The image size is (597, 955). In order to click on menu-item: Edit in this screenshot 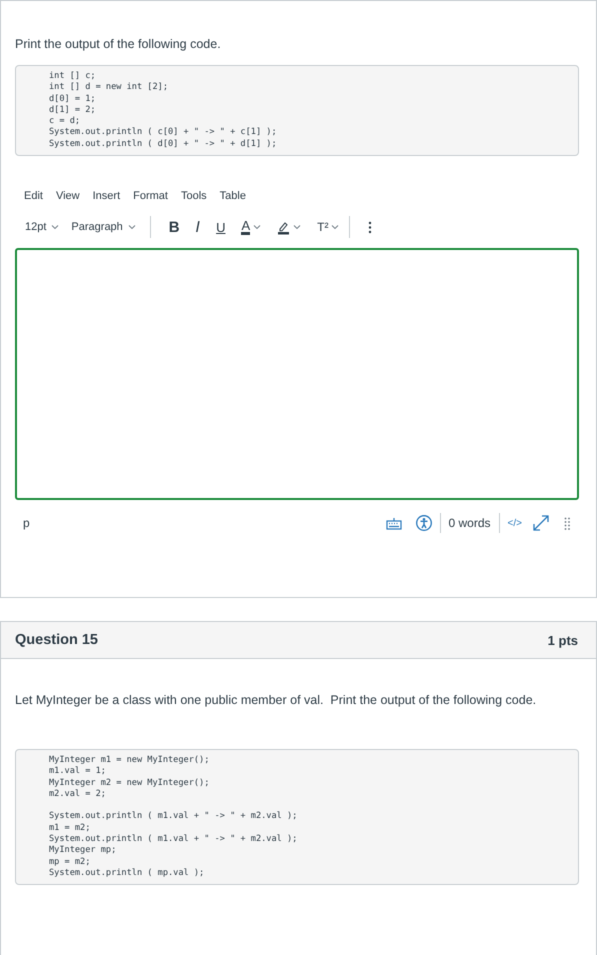, I will do `click(33, 196)`.